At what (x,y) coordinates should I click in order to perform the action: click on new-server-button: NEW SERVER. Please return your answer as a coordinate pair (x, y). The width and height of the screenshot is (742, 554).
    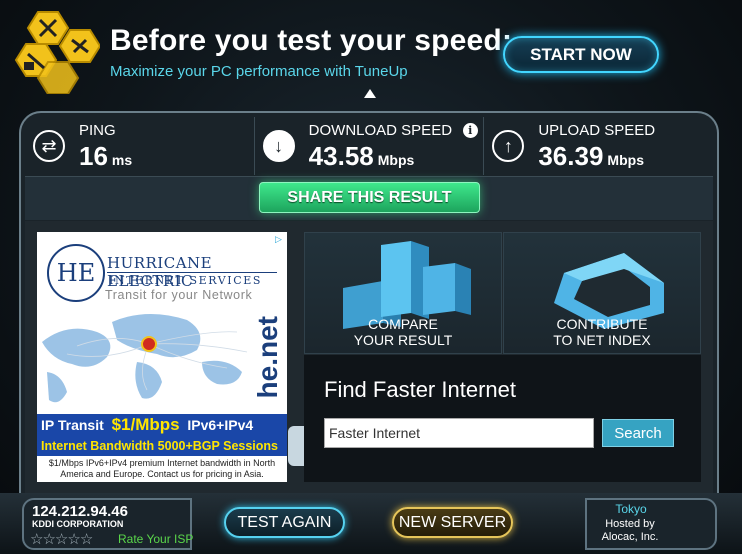
    Looking at the image, I should click on (452, 522).